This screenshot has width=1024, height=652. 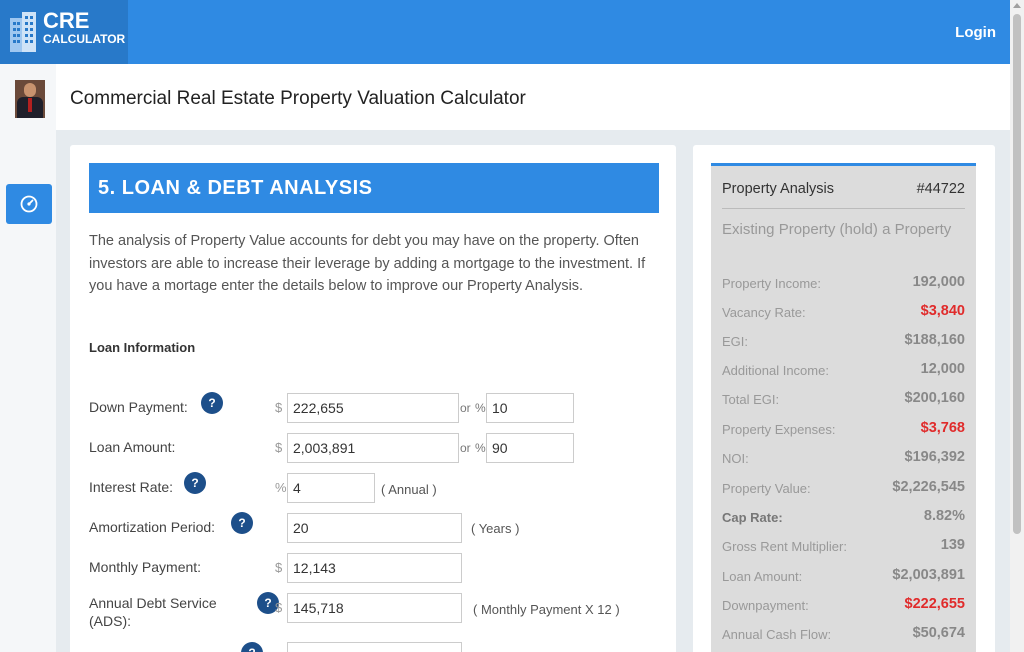 I want to click on brand-line2: CALCULATOR, so click(x=84, y=39).